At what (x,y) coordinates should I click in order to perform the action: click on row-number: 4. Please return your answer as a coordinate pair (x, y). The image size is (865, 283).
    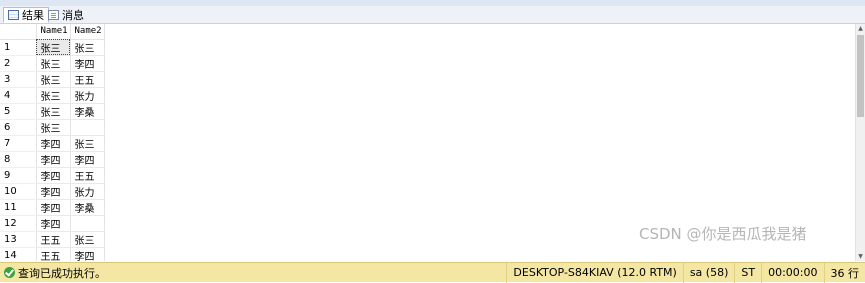
    Looking at the image, I should click on (18, 95).